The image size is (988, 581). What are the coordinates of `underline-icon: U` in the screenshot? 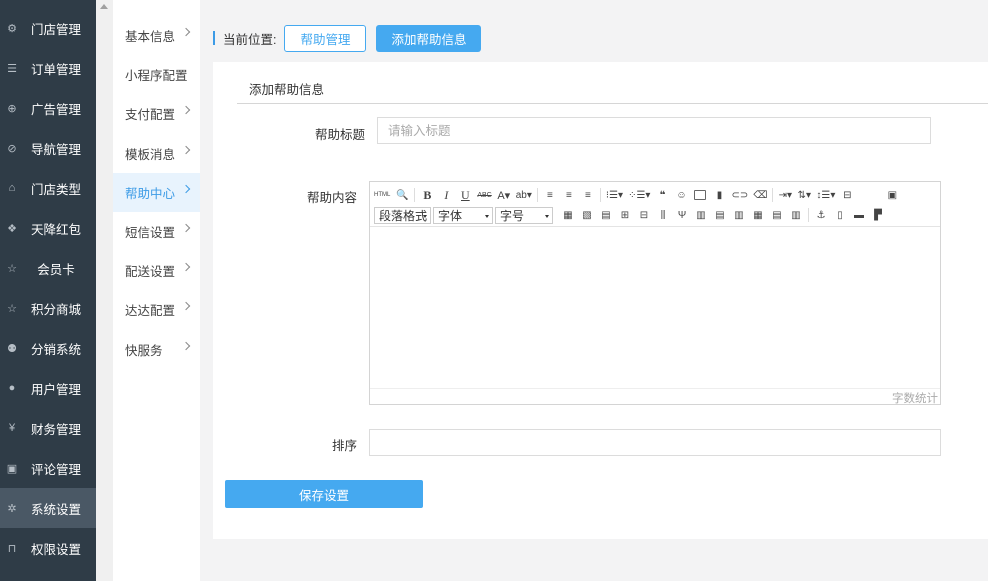 It's located at (465, 195).